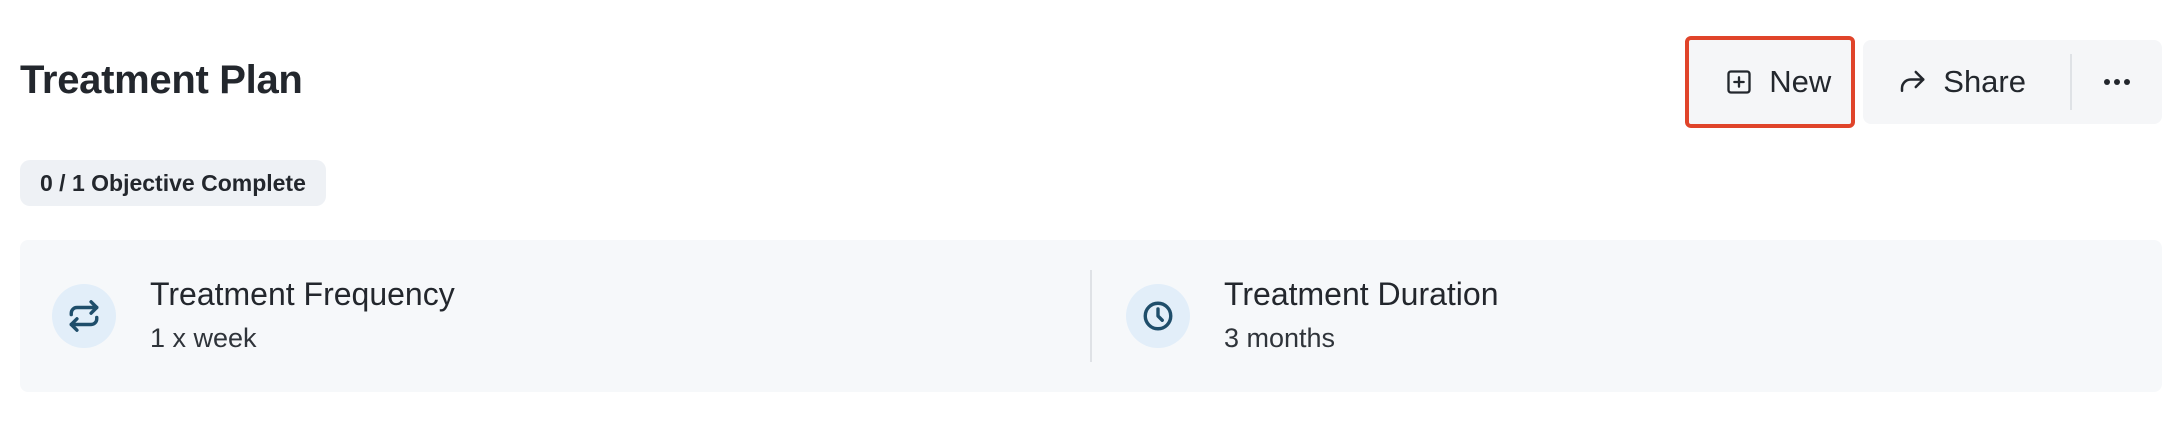  What do you see at coordinates (1627, 316) in the screenshot?
I see `treatment-duration: Treatment Duration 3 months` at bounding box center [1627, 316].